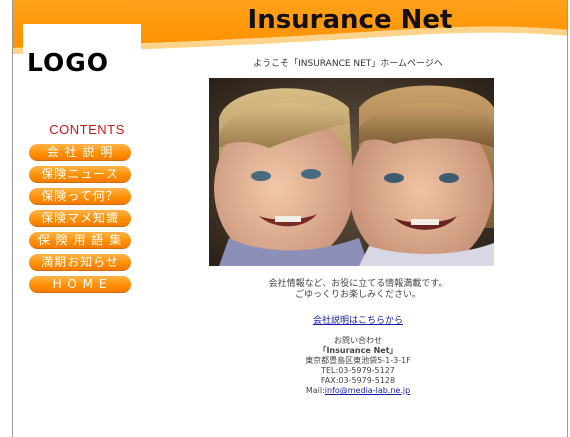 The image size is (570, 437). I want to click on contact-tel: TEL:03-5979-5127, so click(358, 370).